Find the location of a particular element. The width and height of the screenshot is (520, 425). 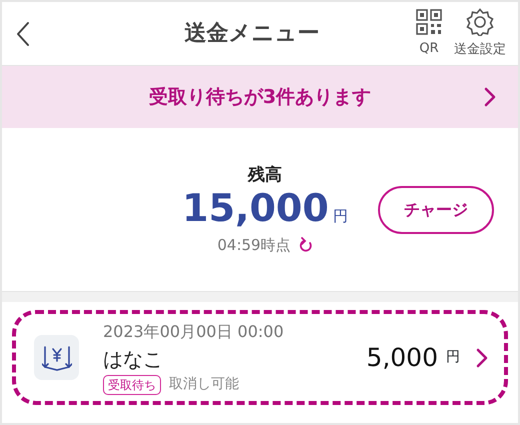

back-button is located at coordinates (23, 33).